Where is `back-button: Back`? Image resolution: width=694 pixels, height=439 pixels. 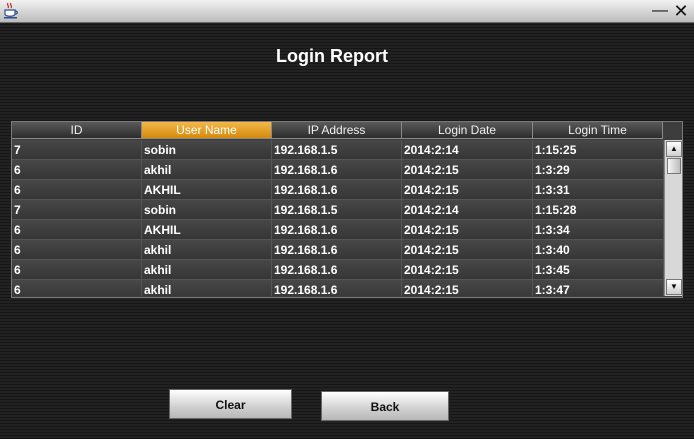 back-button: Back is located at coordinates (385, 406).